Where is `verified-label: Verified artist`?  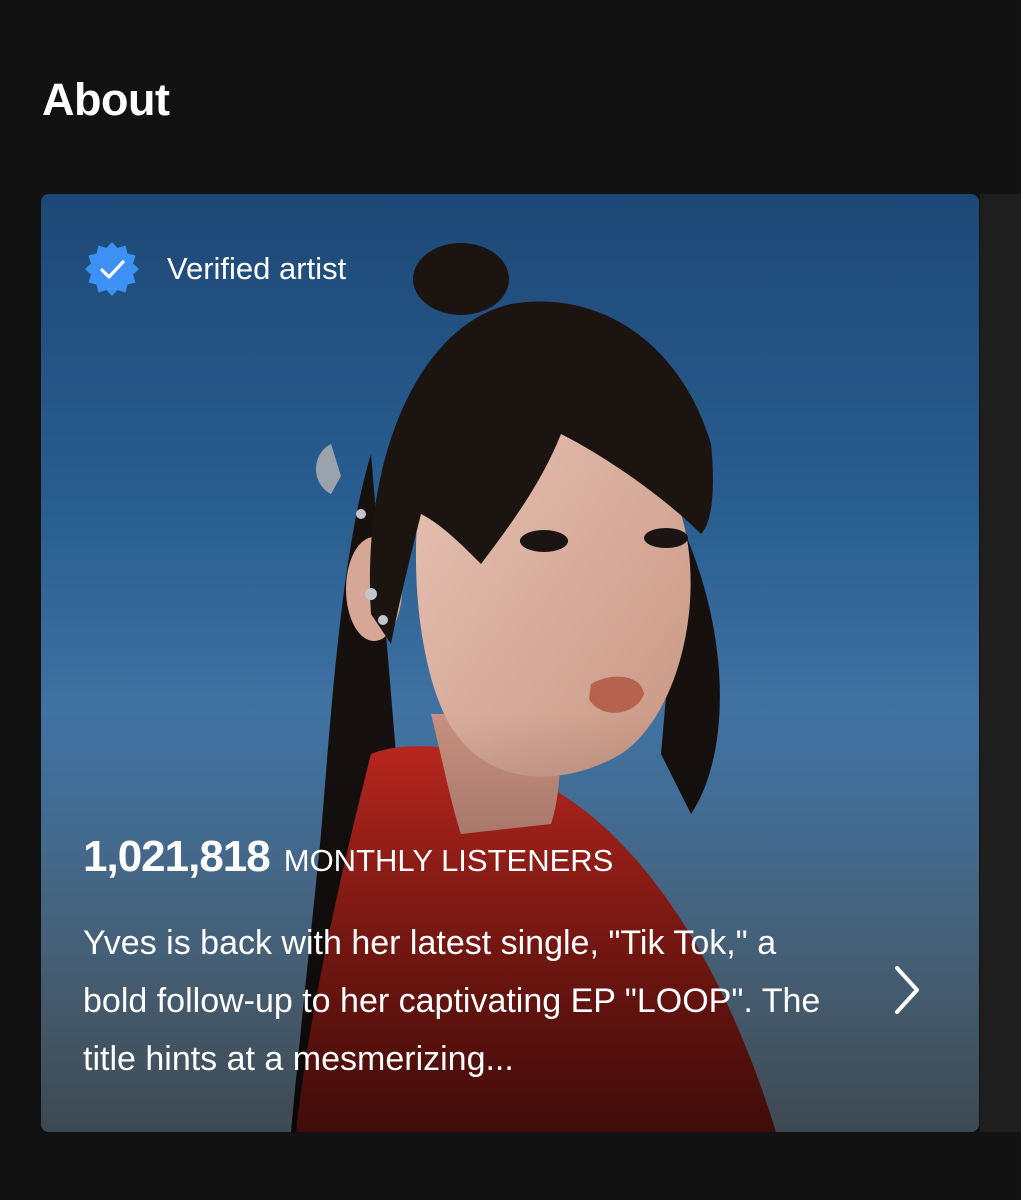 verified-label: Verified artist is located at coordinates (257, 268).